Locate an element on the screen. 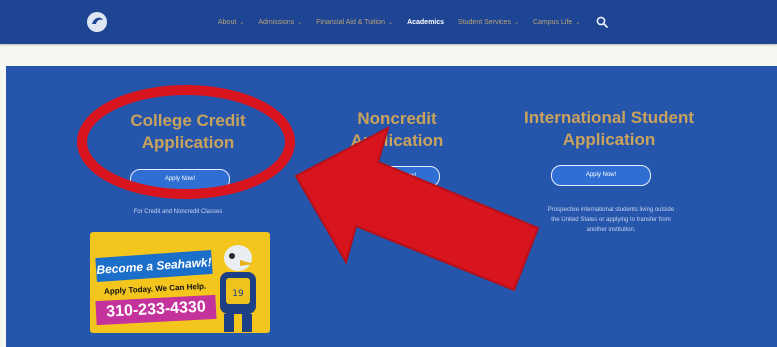 This screenshot has height=347, width=777. nav-item-label: Financial Aid & Tuition is located at coordinates (351, 22).